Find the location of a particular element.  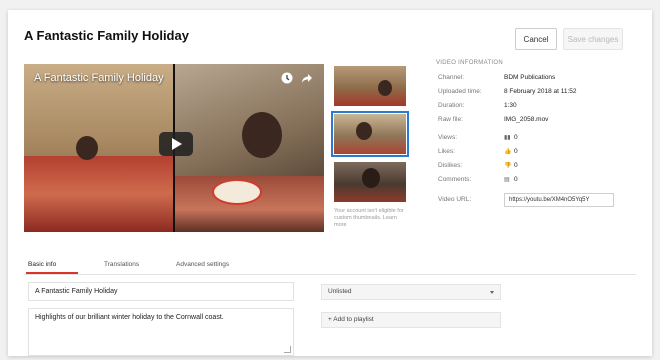

info-label: Likes: is located at coordinates (446, 151).